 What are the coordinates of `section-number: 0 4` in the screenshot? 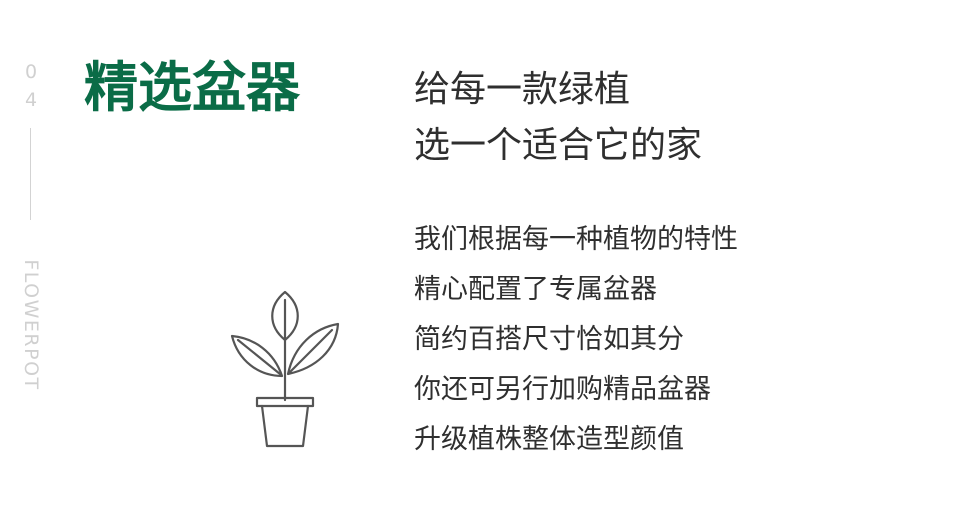 It's located at (31, 86).